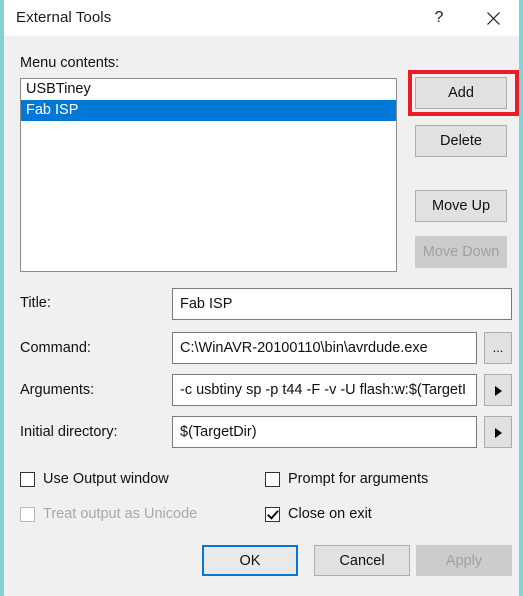  Describe the element at coordinates (69, 432) in the screenshot. I see `initial-directory-label: Initial directory:` at that location.